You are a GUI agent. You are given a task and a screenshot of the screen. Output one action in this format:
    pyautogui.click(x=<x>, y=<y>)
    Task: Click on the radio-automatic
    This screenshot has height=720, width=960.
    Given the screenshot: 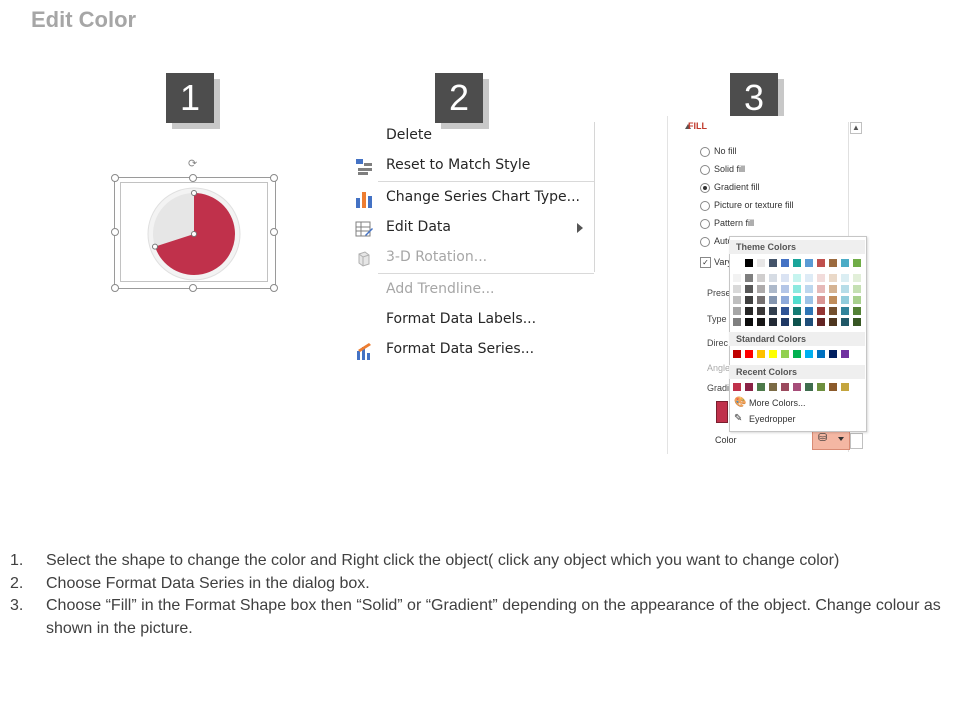 What is the action you would take?
    pyautogui.click(x=705, y=242)
    